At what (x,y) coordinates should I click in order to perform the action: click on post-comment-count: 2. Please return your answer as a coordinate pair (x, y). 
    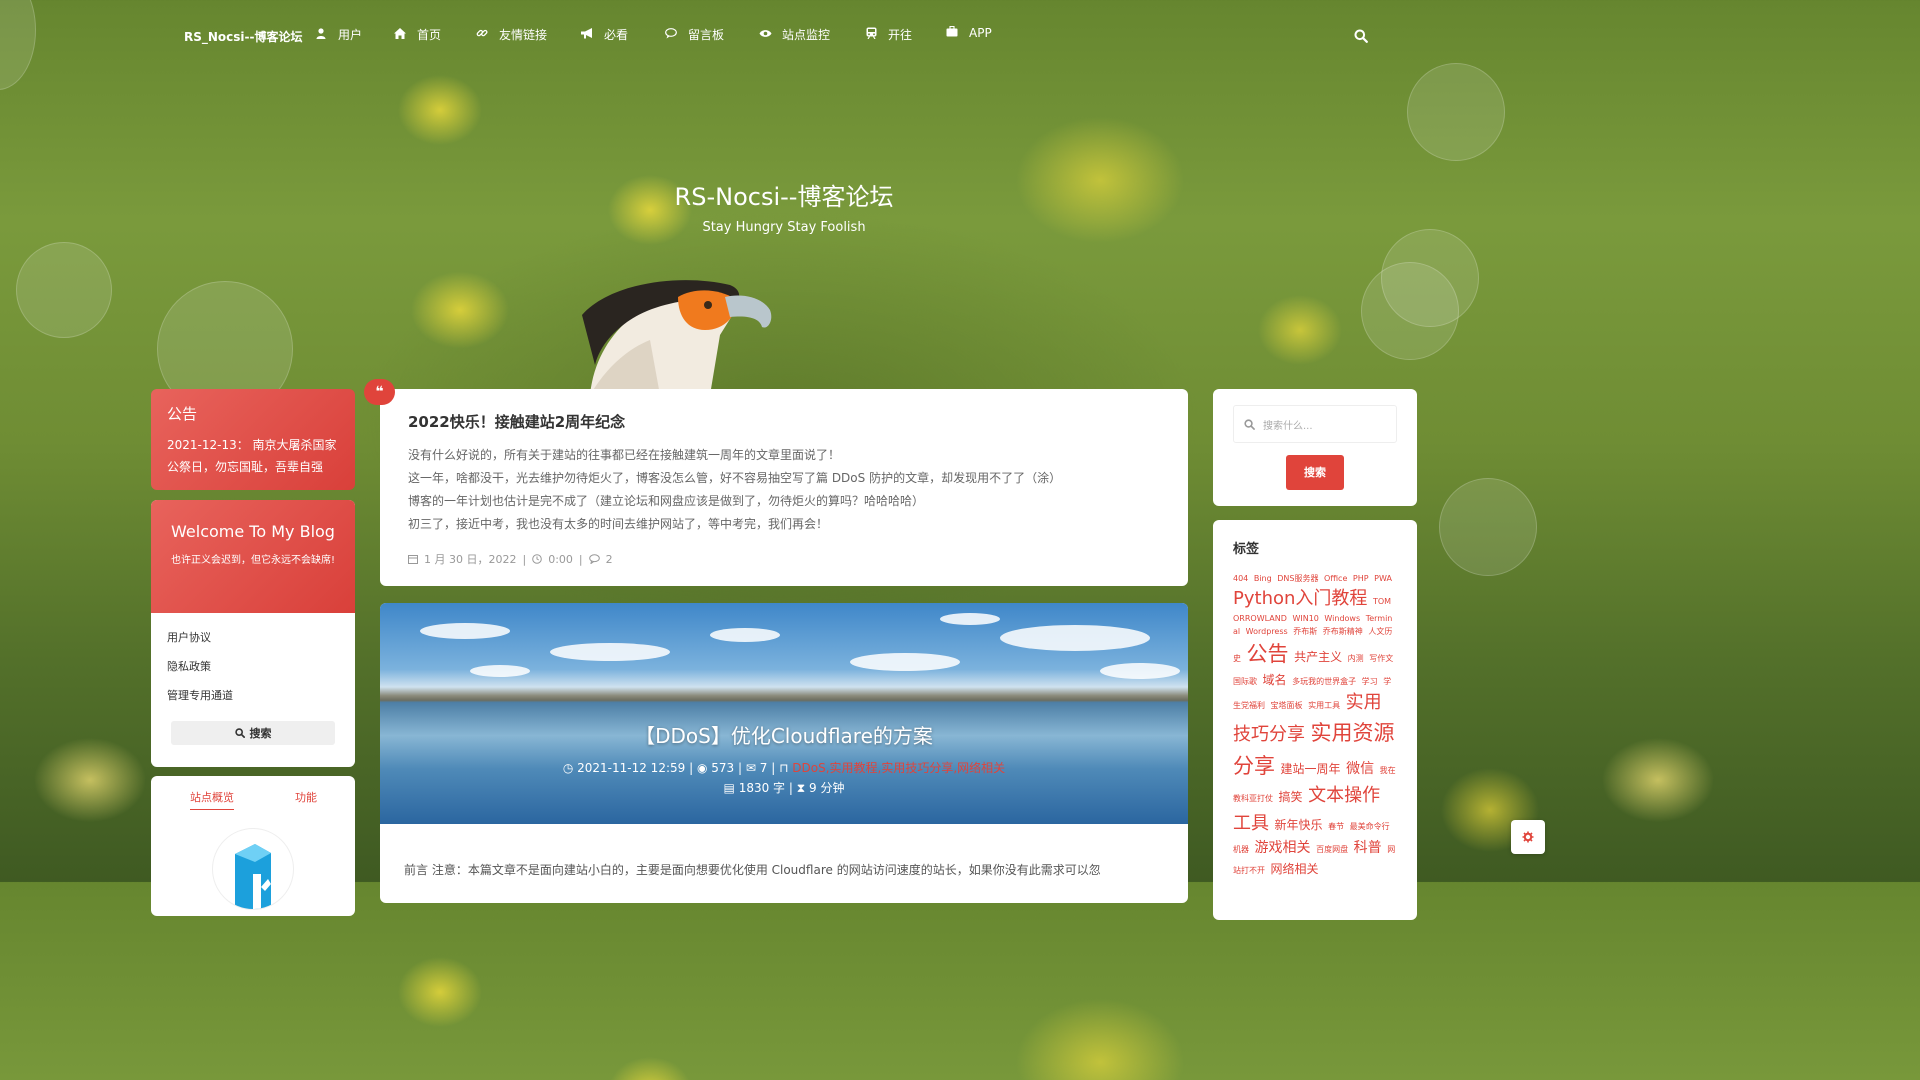
    Looking at the image, I should click on (609, 559).